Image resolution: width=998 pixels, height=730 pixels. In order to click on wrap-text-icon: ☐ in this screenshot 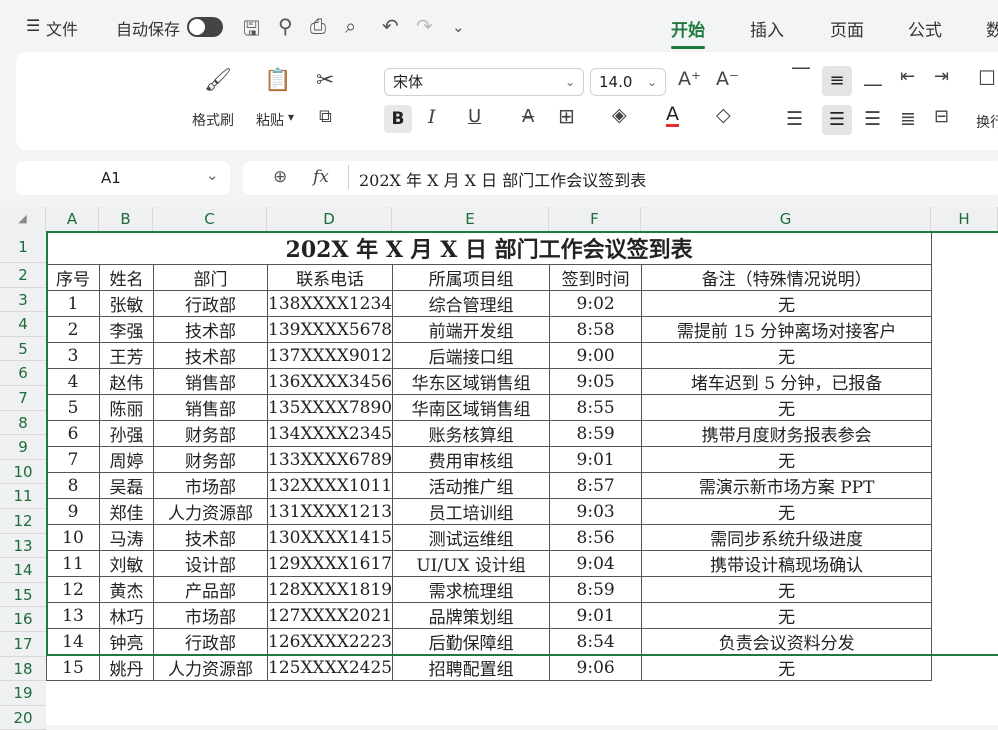, I will do `click(987, 78)`.